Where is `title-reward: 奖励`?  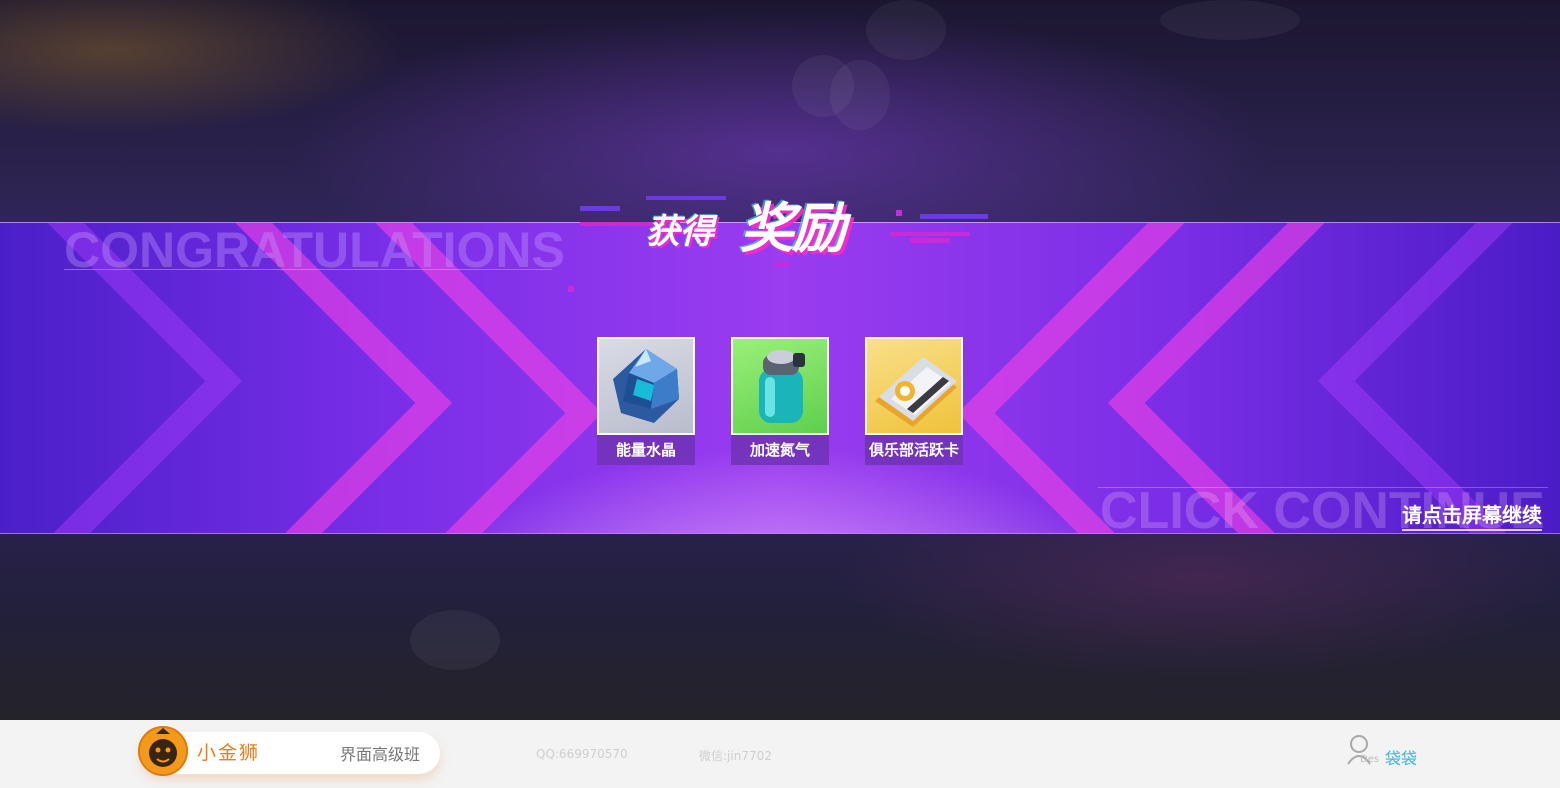
title-reward: 奖励 is located at coordinates (793, 228).